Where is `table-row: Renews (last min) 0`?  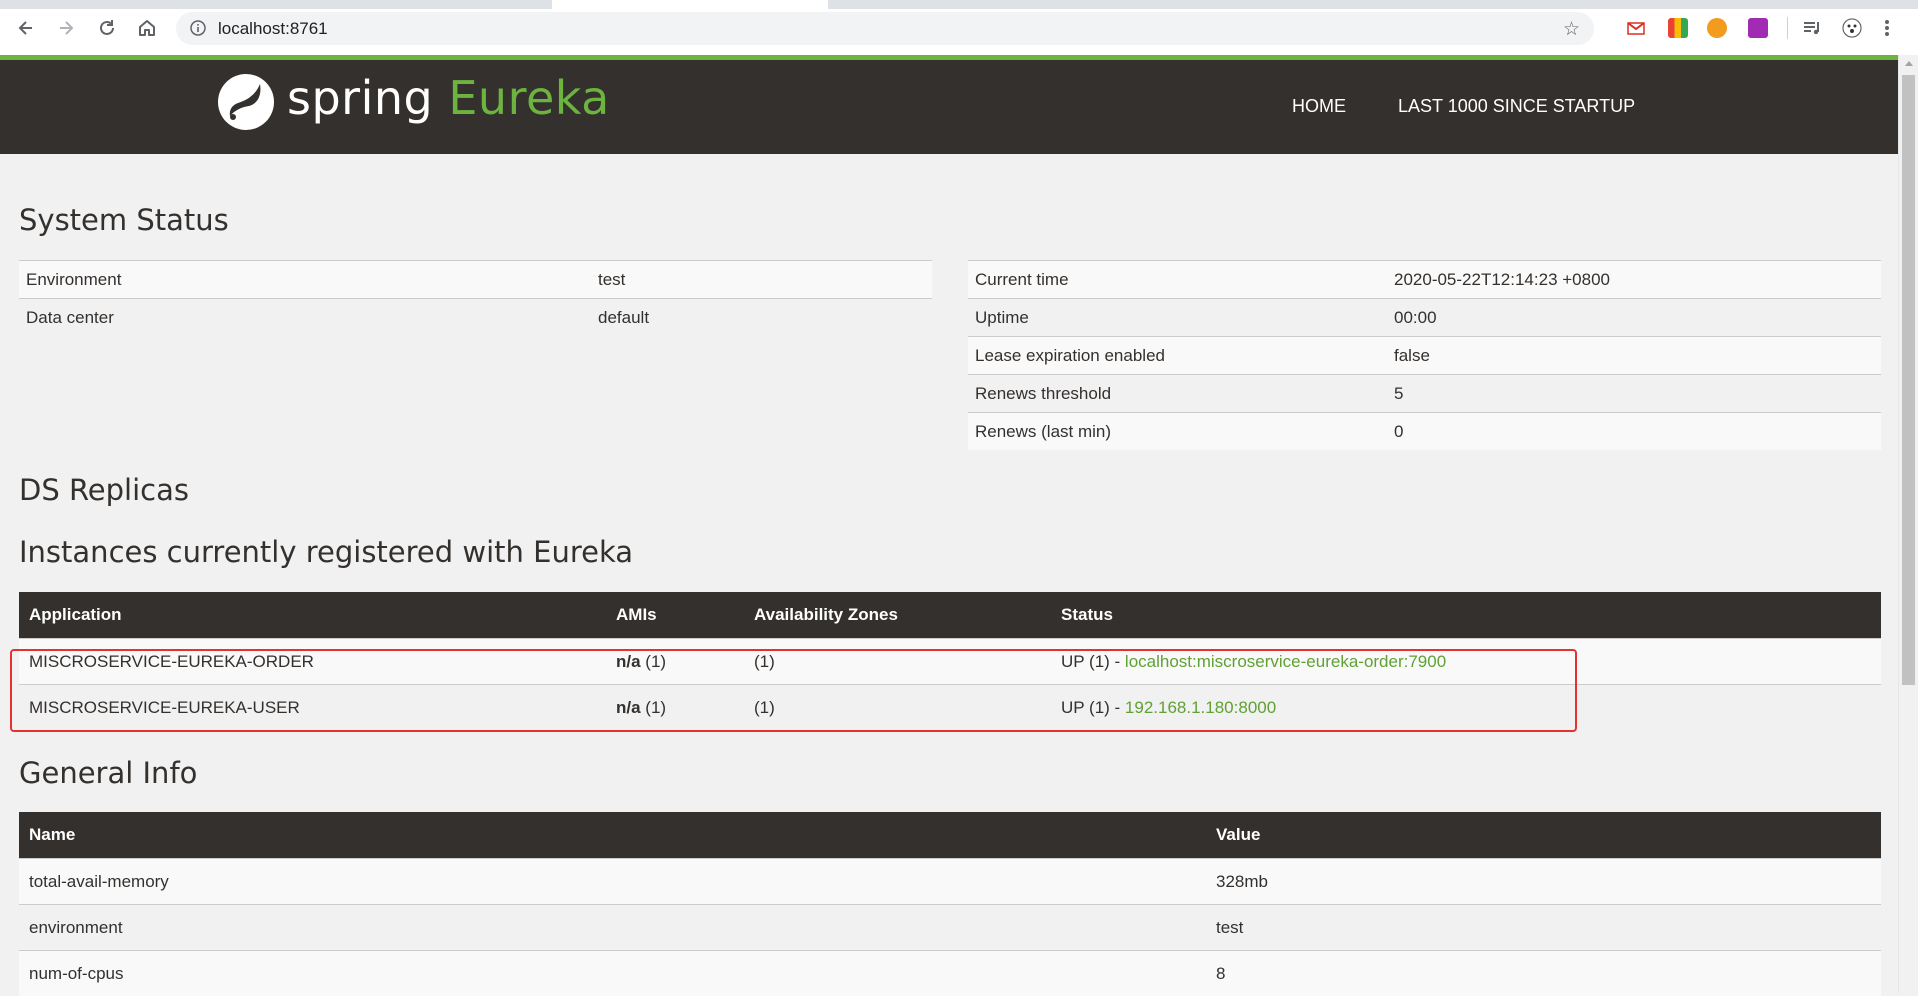
table-row: Renews (last min) 0 is located at coordinates (1424, 432).